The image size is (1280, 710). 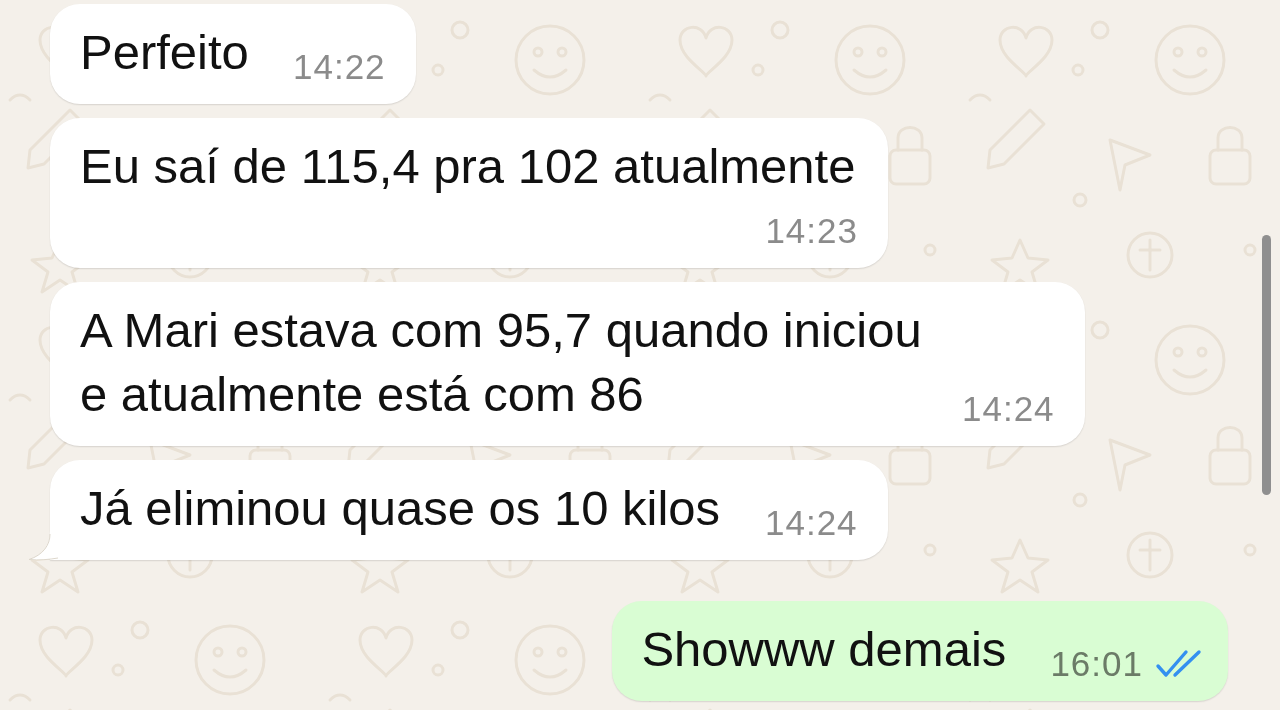 What do you see at coordinates (811, 230) in the screenshot?
I see `message-time: 14:23` at bounding box center [811, 230].